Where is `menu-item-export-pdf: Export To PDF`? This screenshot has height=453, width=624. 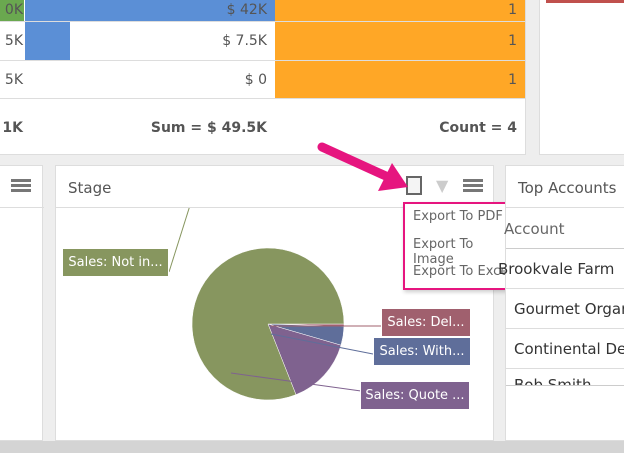 menu-item-export-pdf: Export To PDF is located at coordinates (458, 216).